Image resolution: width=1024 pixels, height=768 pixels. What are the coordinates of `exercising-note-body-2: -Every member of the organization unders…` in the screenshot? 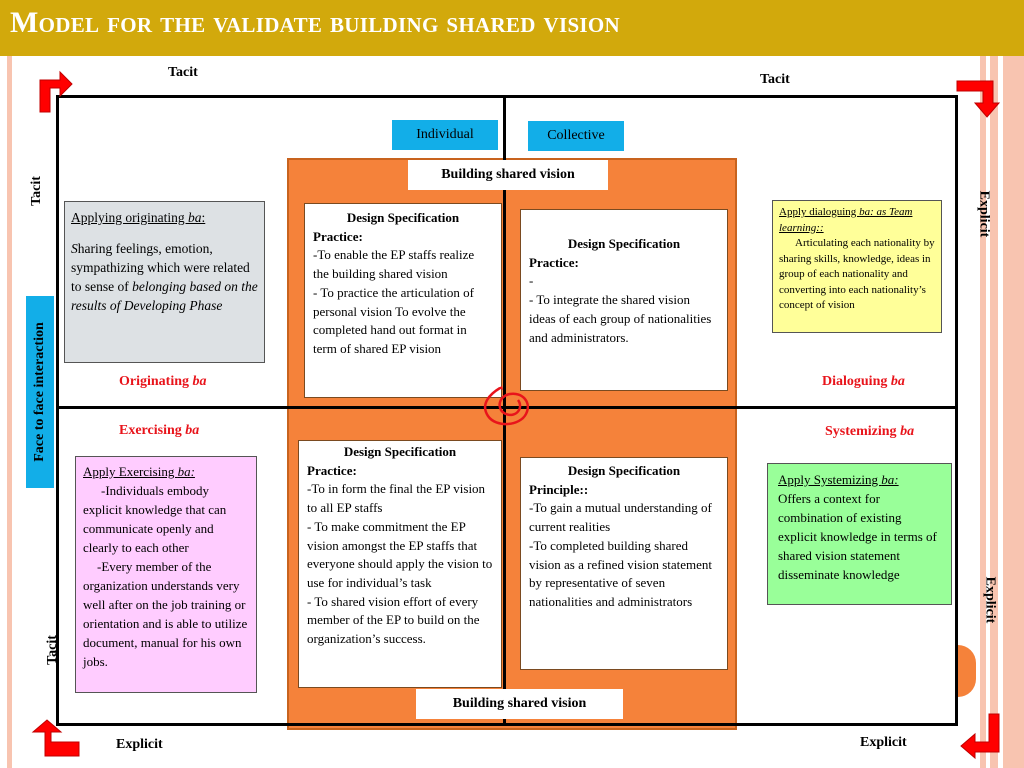 It's located at (165, 614).